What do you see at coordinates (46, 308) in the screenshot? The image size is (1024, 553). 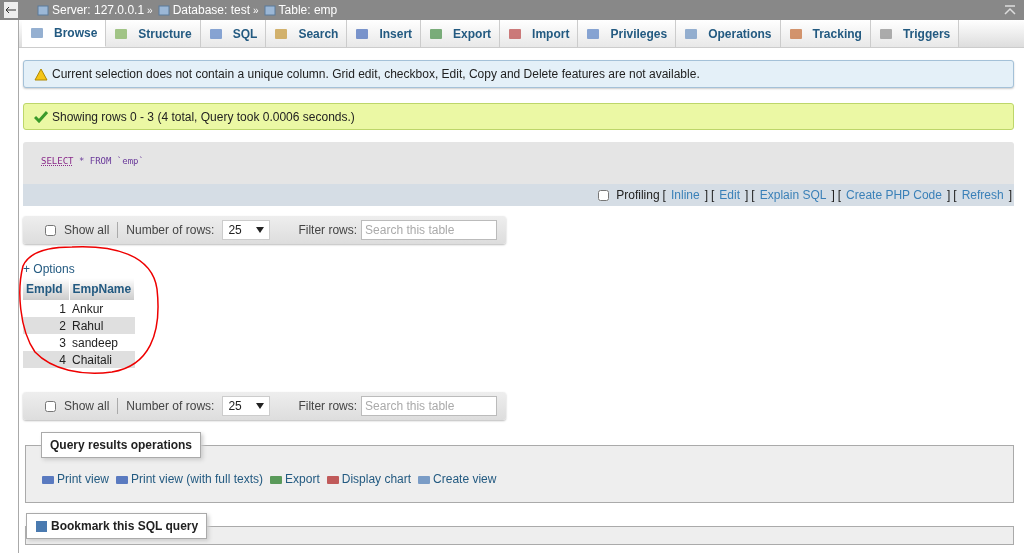 I see `table-cell: 1` at bounding box center [46, 308].